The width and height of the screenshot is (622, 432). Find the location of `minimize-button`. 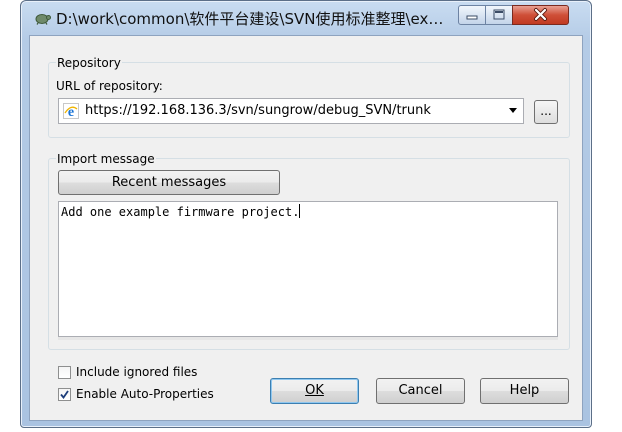

minimize-button is located at coordinates (472, 15).